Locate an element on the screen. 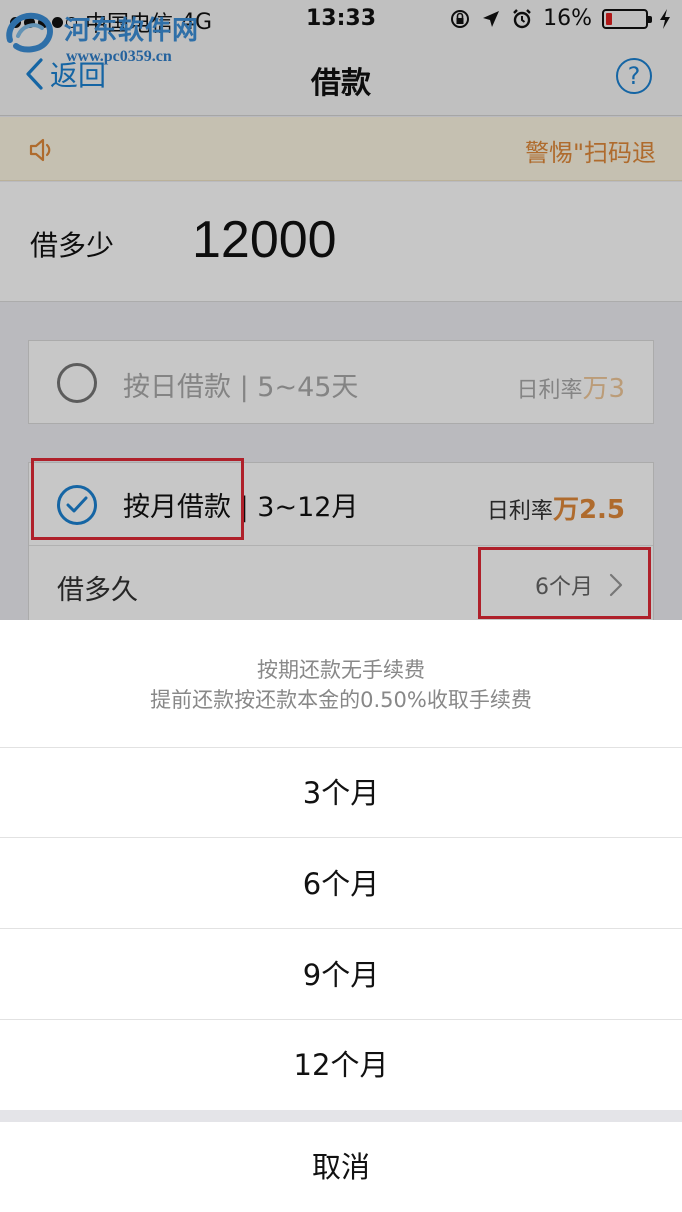 Image resolution: width=682 pixels, height=1212 pixels. cancel-button: 取消 is located at coordinates (341, 1167).